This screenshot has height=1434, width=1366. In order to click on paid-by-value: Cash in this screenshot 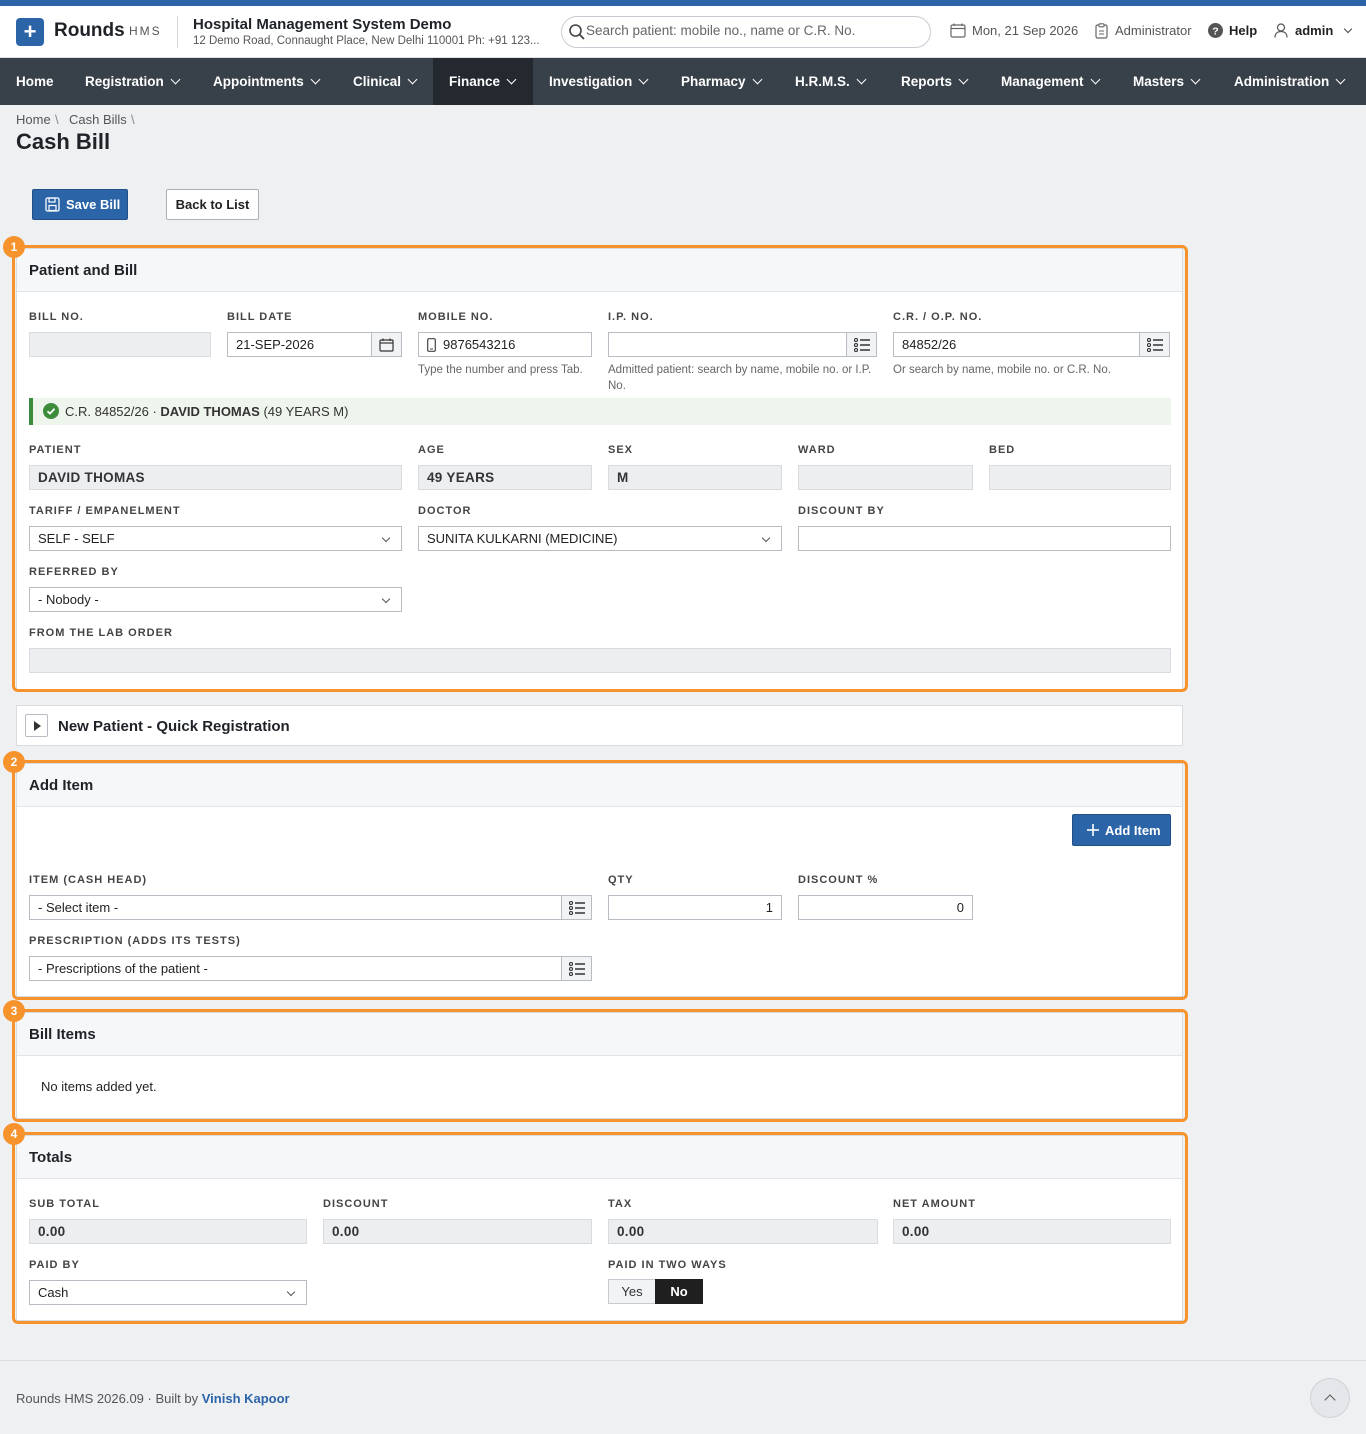, I will do `click(53, 1292)`.